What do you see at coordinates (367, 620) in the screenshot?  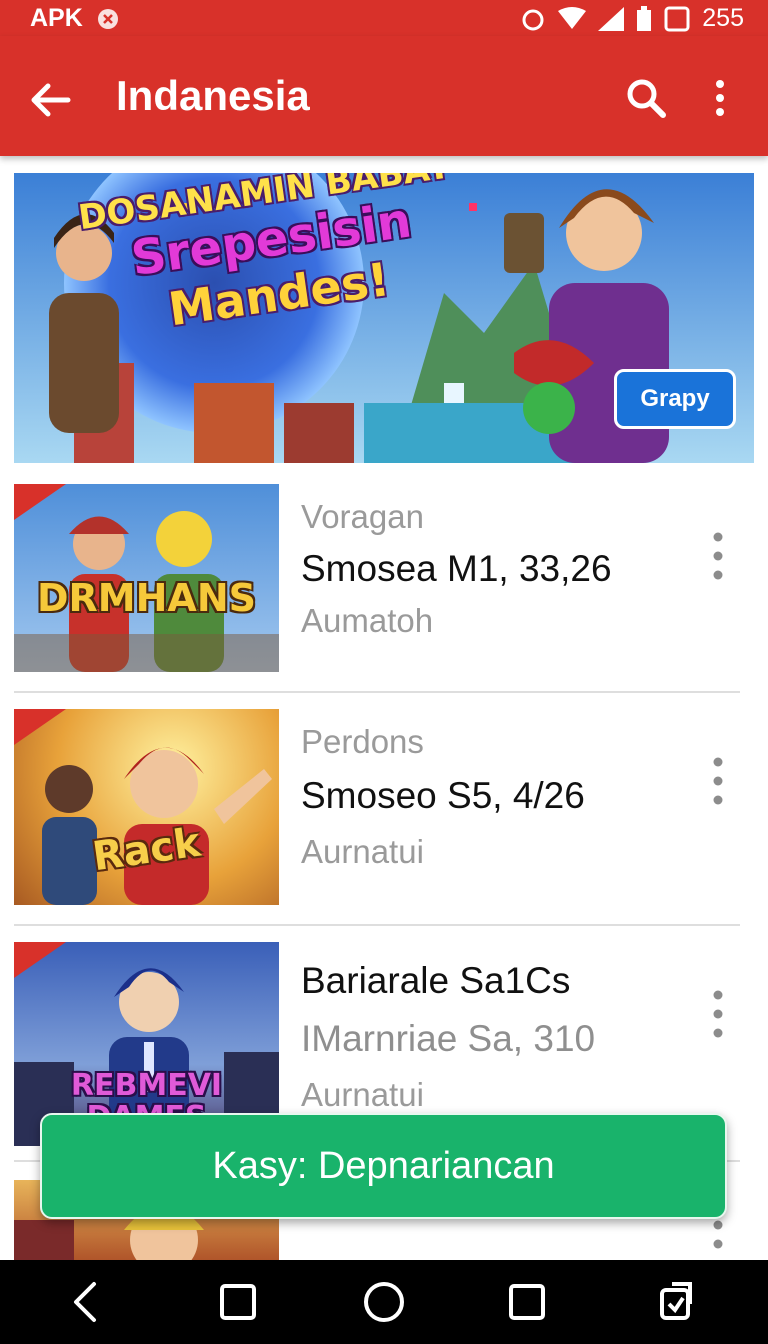 I see `item-subtitle: Aumatoh` at bounding box center [367, 620].